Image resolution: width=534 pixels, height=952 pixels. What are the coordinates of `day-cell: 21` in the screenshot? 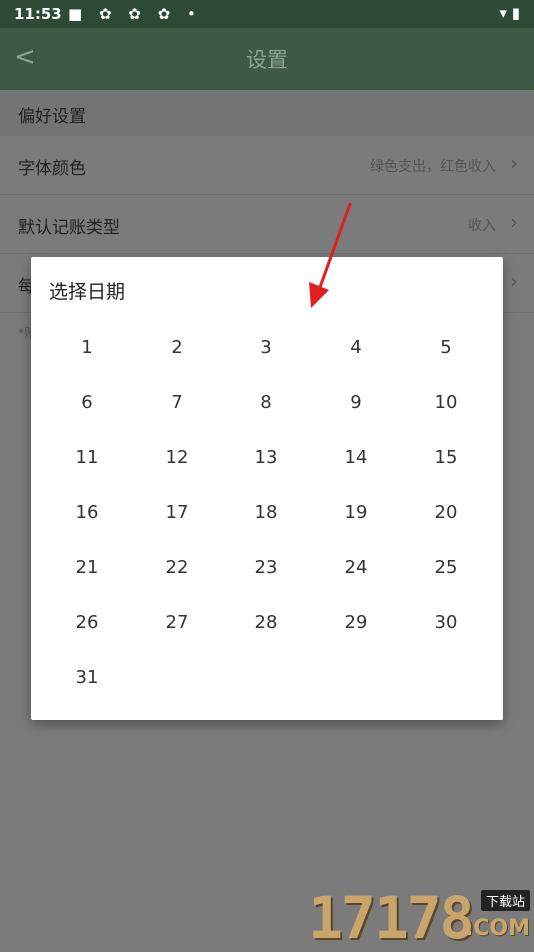 It's located at (87, 567).